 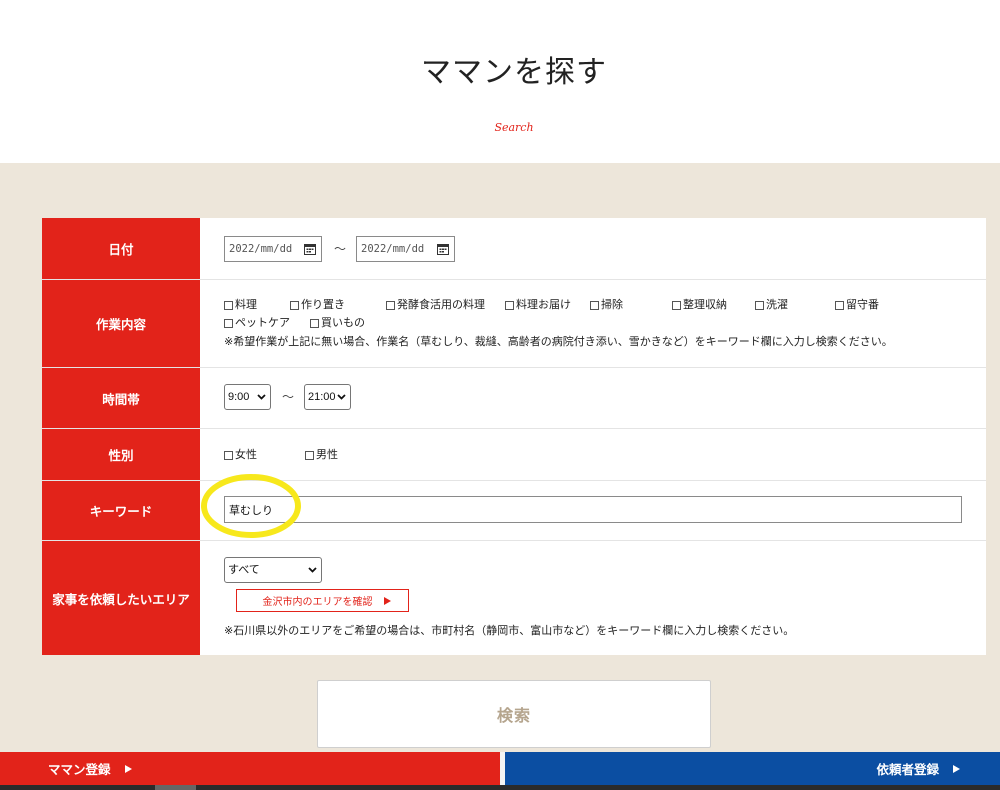 I want to click on label-area: 家事を依頼したいエリア, so click(x=121, y=598).